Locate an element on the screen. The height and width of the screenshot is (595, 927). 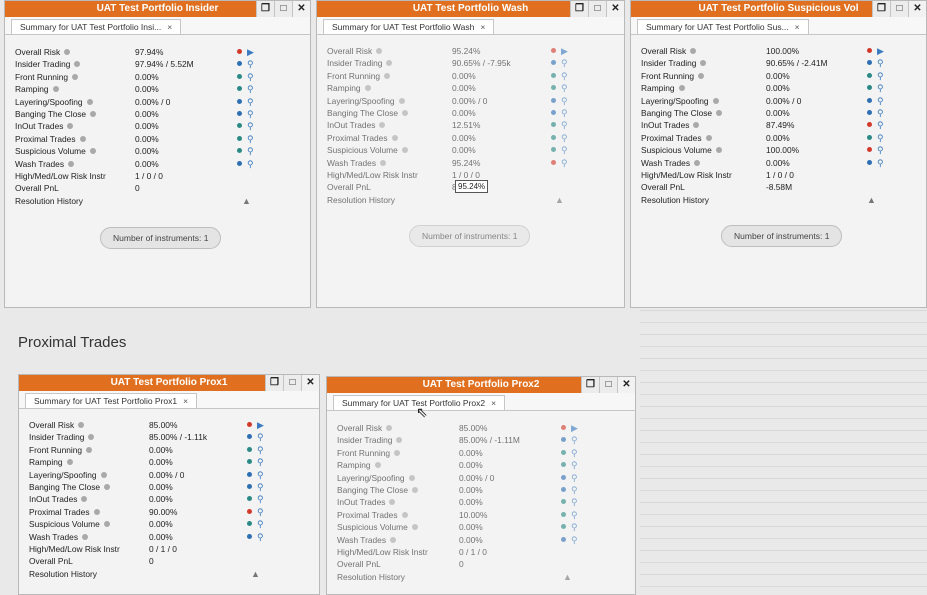
tab-summary: Summary for UAT Test Portfolio Prox1 × is located at coordinates (111, 400).